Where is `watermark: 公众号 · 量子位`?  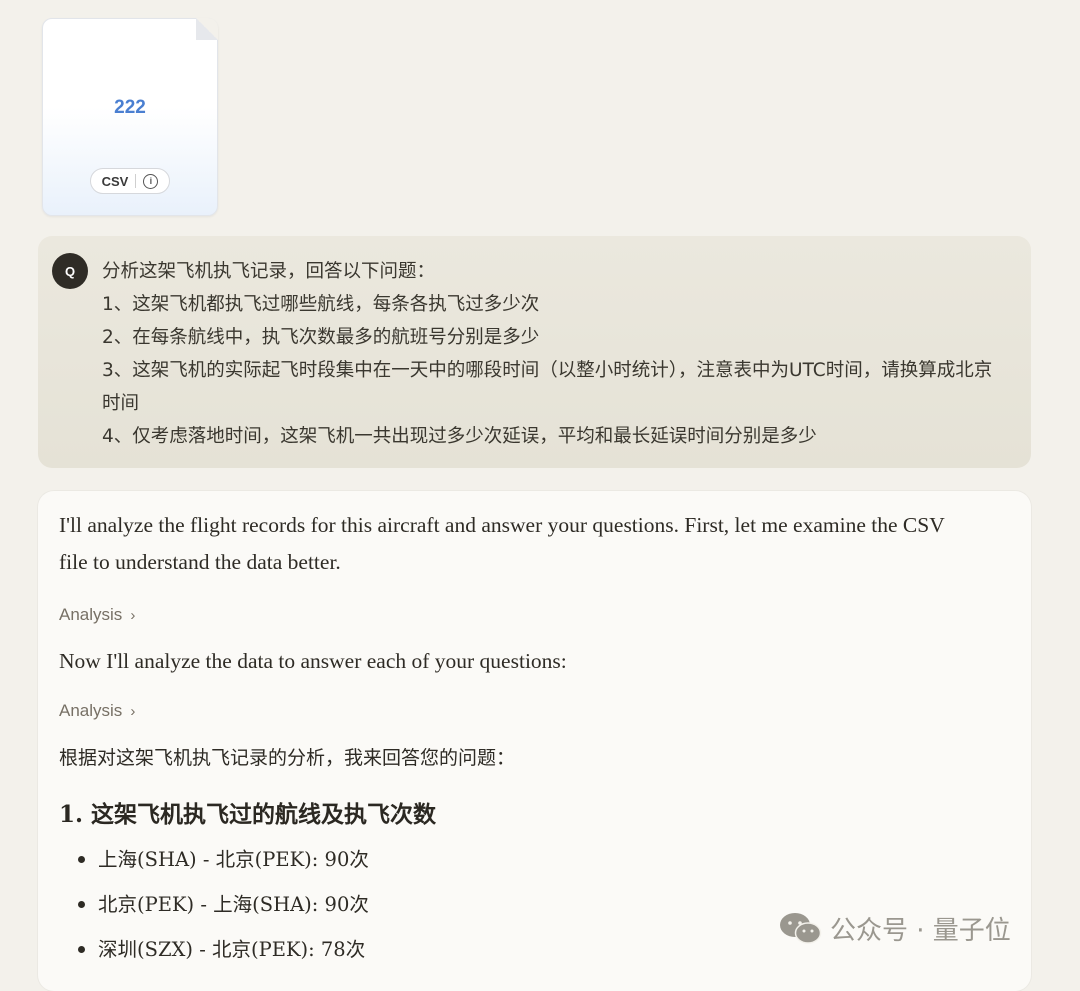
watermark: 公众号 · 量子位 is located at coordinates (894, 928).